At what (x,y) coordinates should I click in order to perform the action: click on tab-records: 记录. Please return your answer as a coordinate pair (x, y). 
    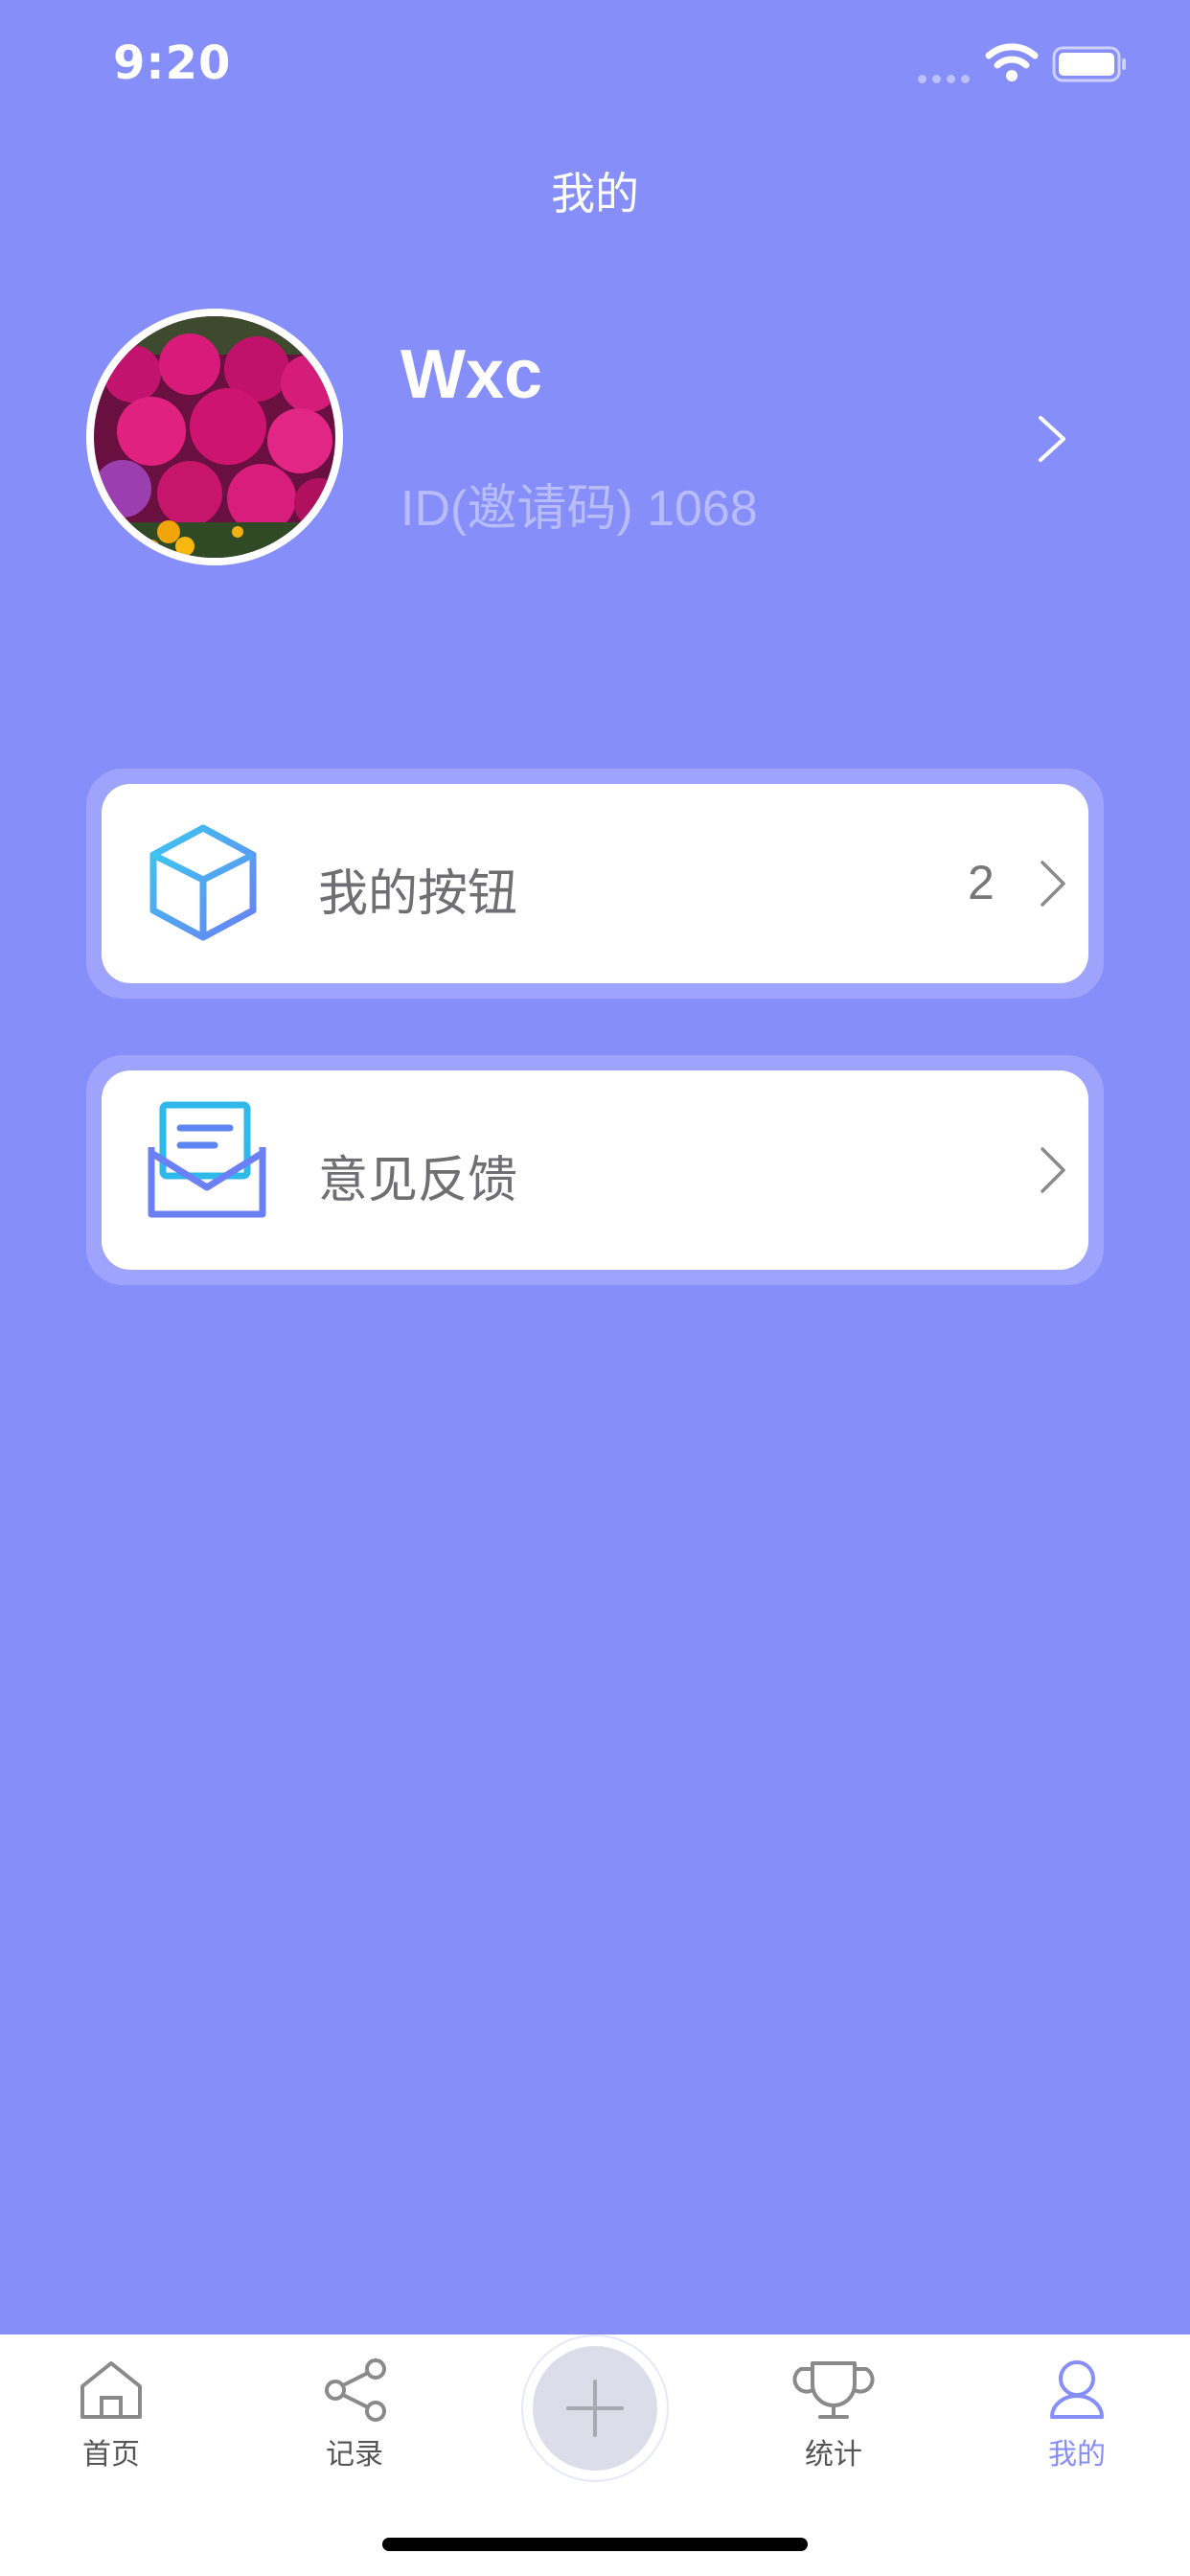
    Looking at the image, I should click on (355, 2411).